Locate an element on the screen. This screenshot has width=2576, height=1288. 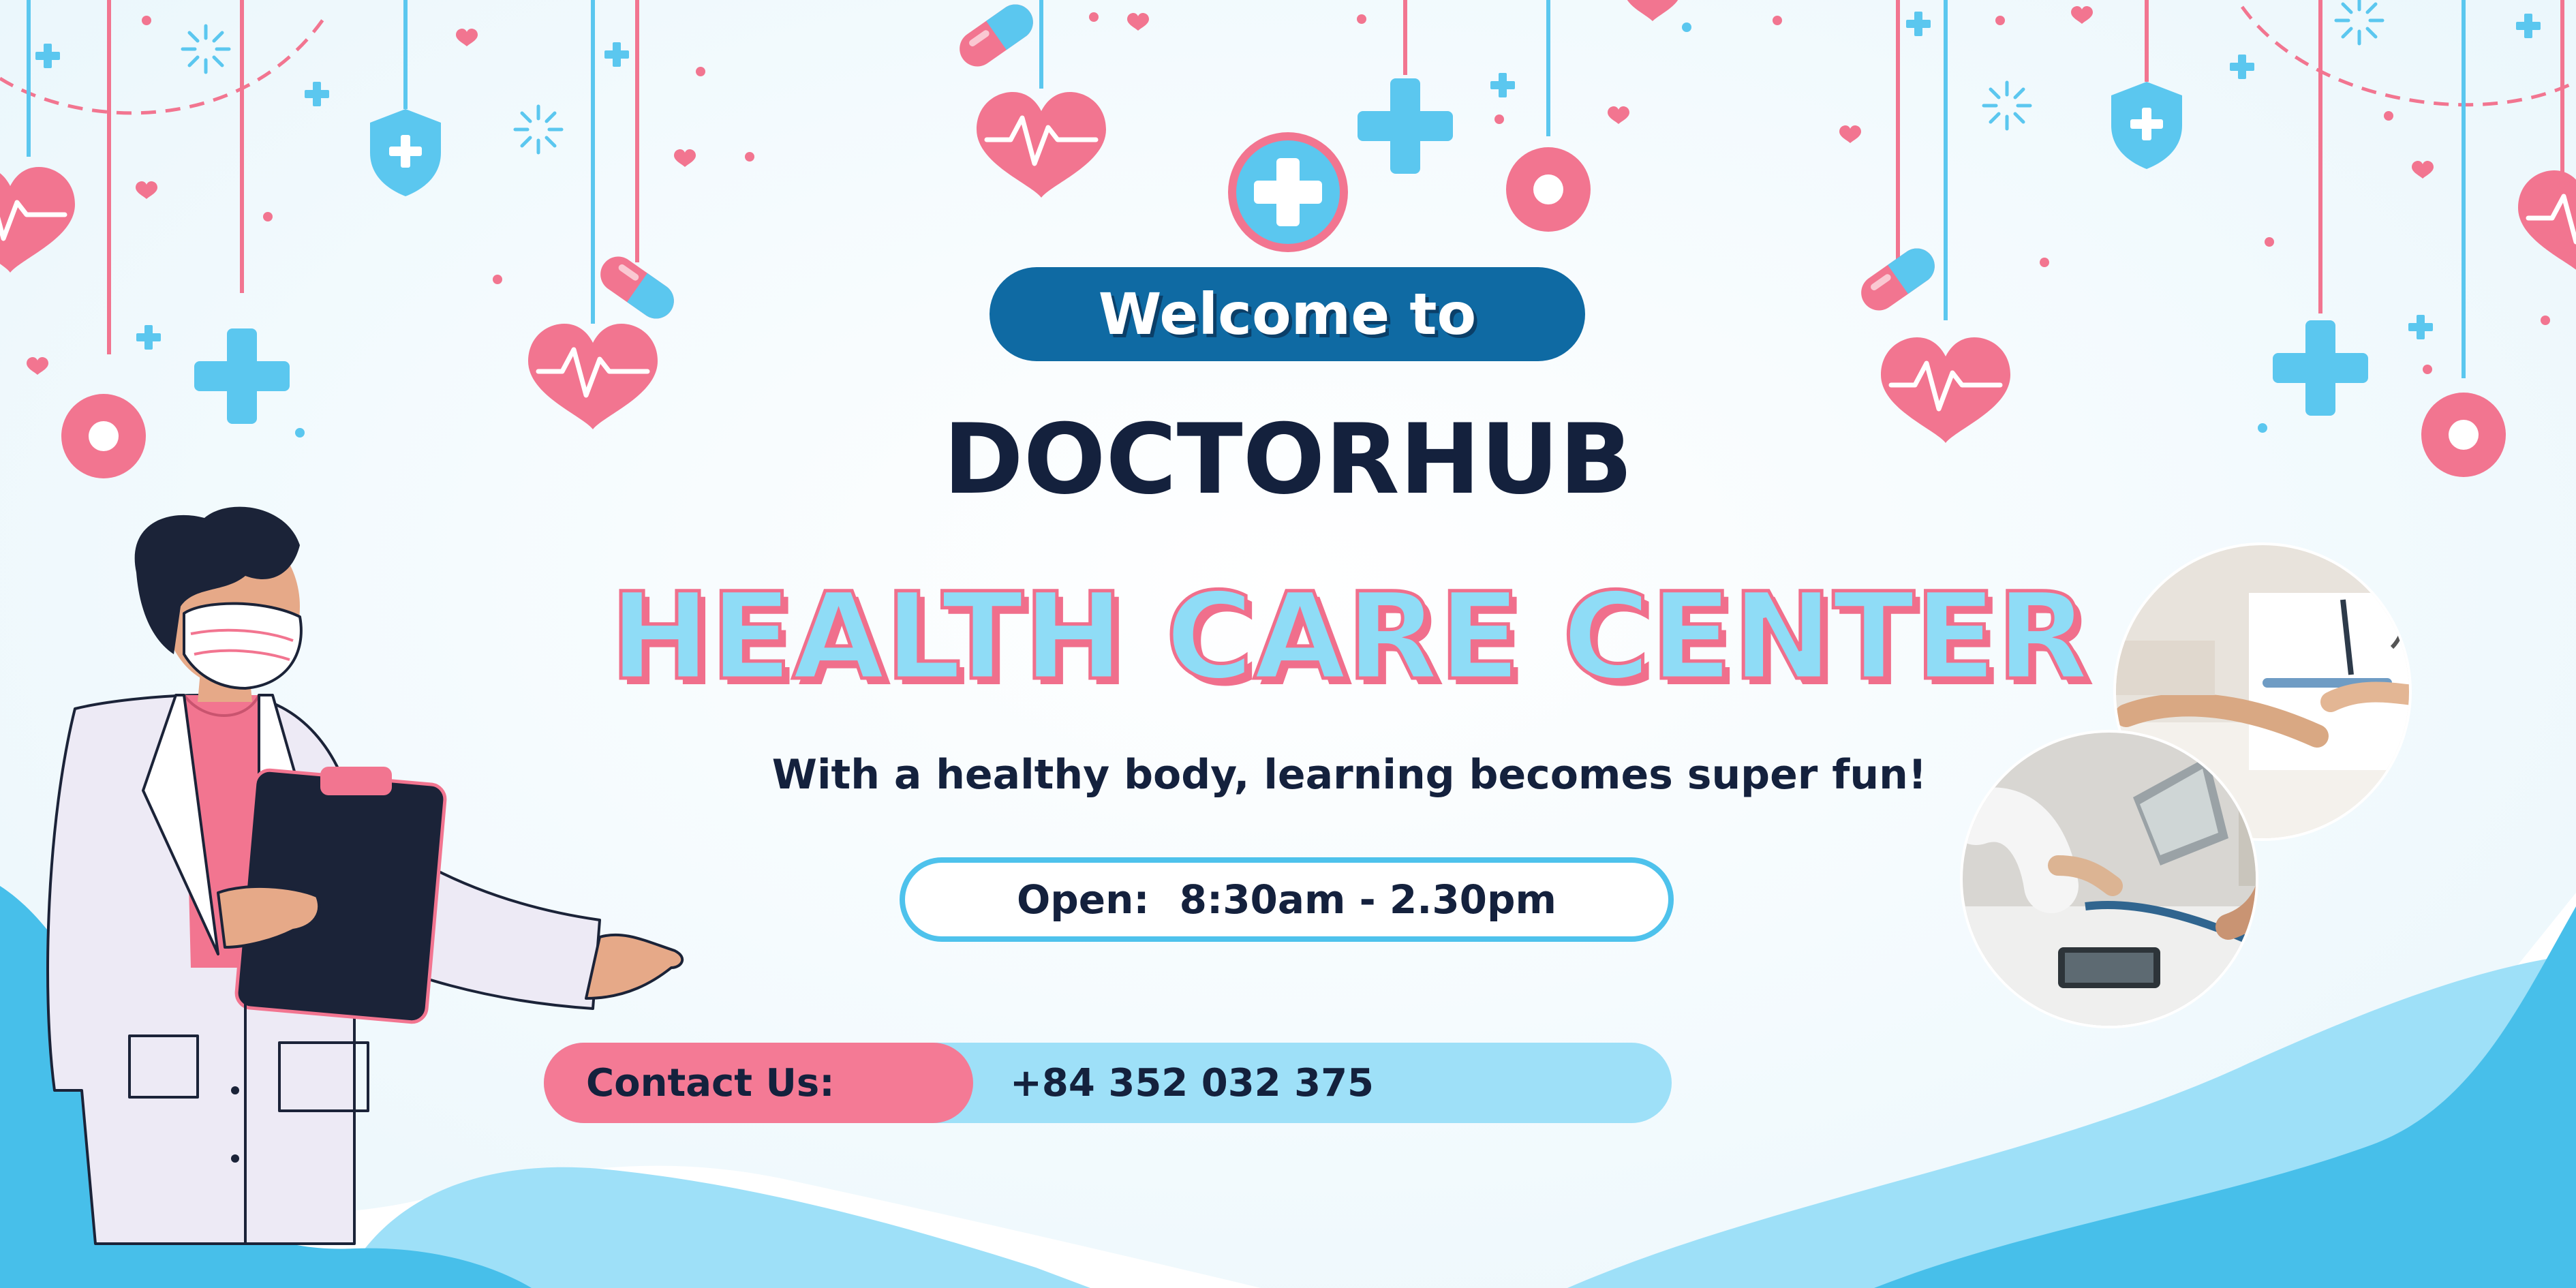
brand-title: DOCTORHUB is located at coordinates (1288, 459).